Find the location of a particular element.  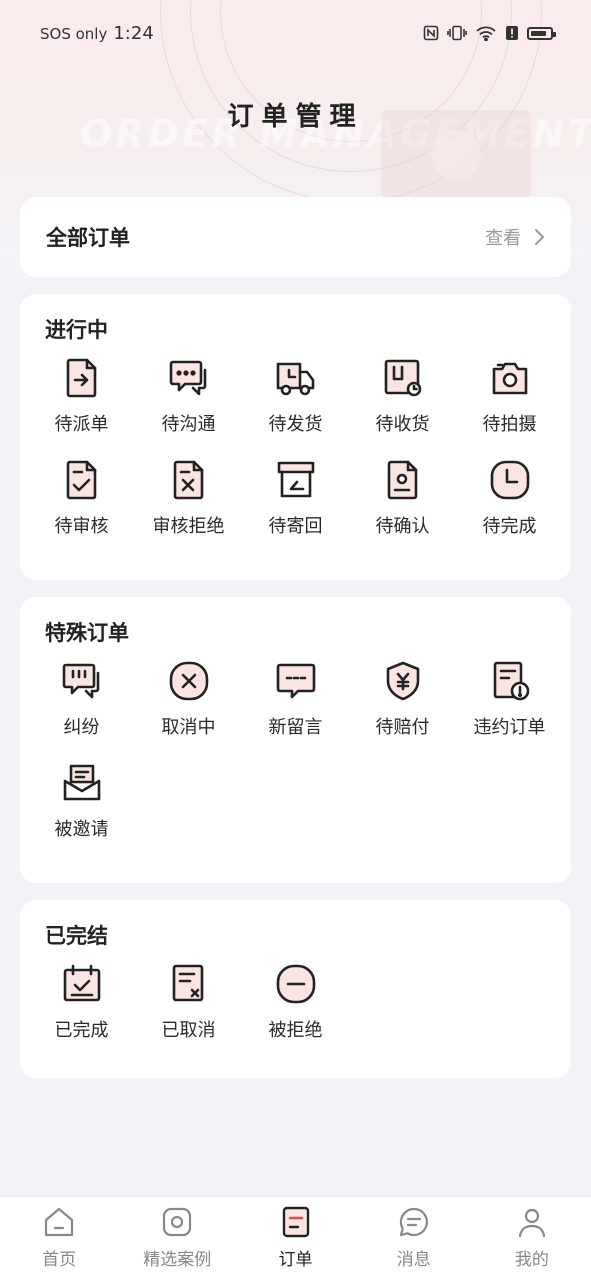

alert-icon is located at coordinates (512, 33).